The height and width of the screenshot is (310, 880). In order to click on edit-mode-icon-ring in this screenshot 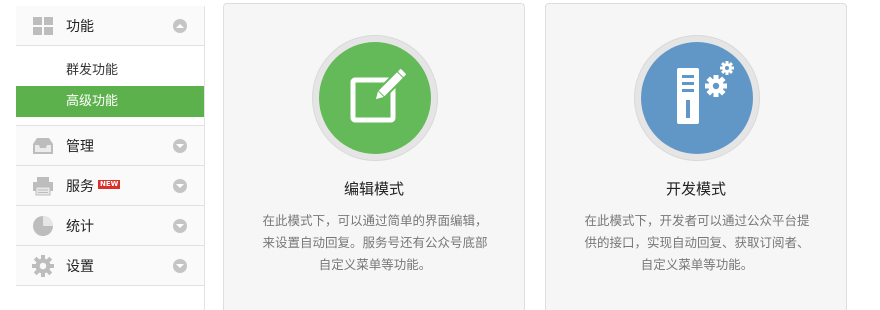, I will do `click(375, 98)`.